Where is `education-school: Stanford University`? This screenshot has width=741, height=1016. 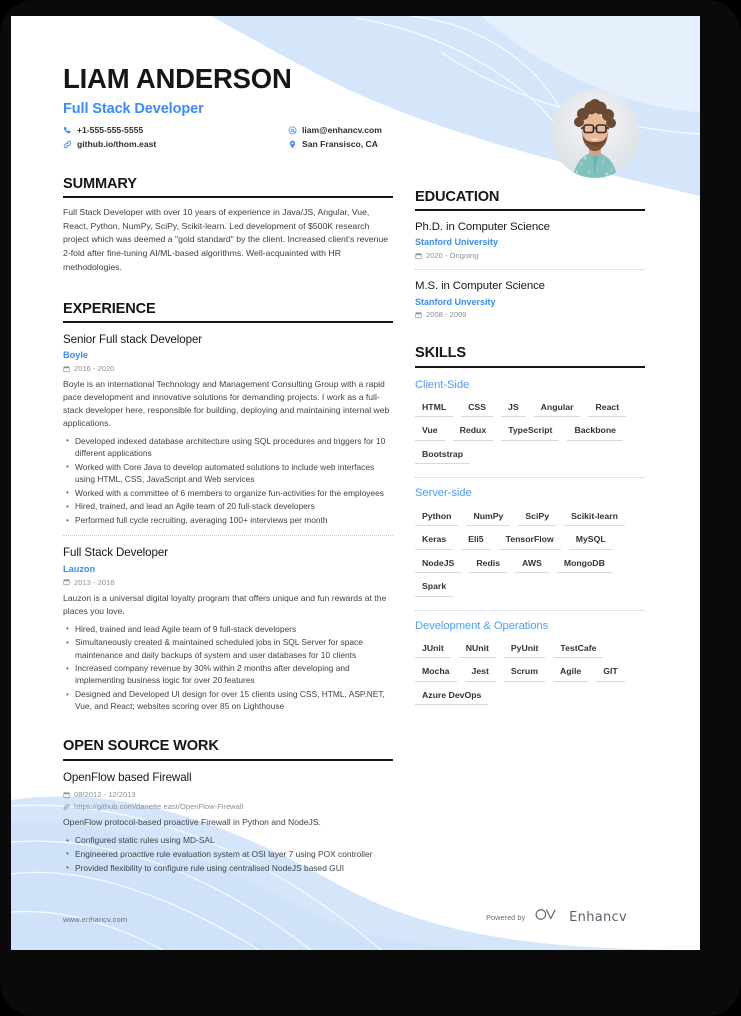 education-school: Stanford University is located at coordinates (530, 242).